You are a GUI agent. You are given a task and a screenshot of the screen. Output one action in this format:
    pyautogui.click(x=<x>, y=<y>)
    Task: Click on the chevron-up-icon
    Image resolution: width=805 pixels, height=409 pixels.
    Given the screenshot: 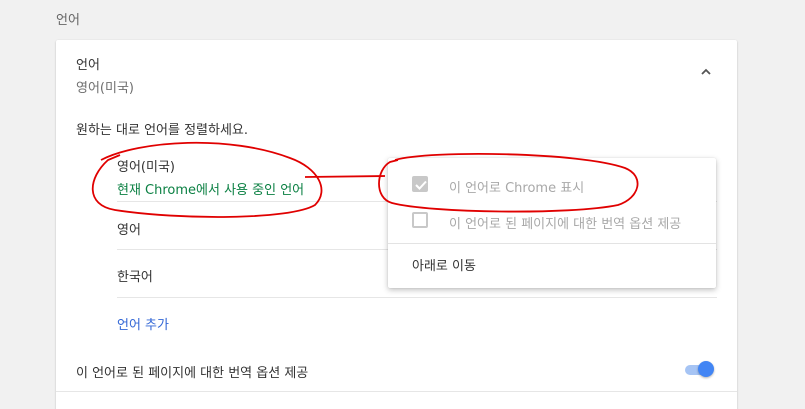 What is the action you would take?
    pyautogui.click(x=706, y=72)
    